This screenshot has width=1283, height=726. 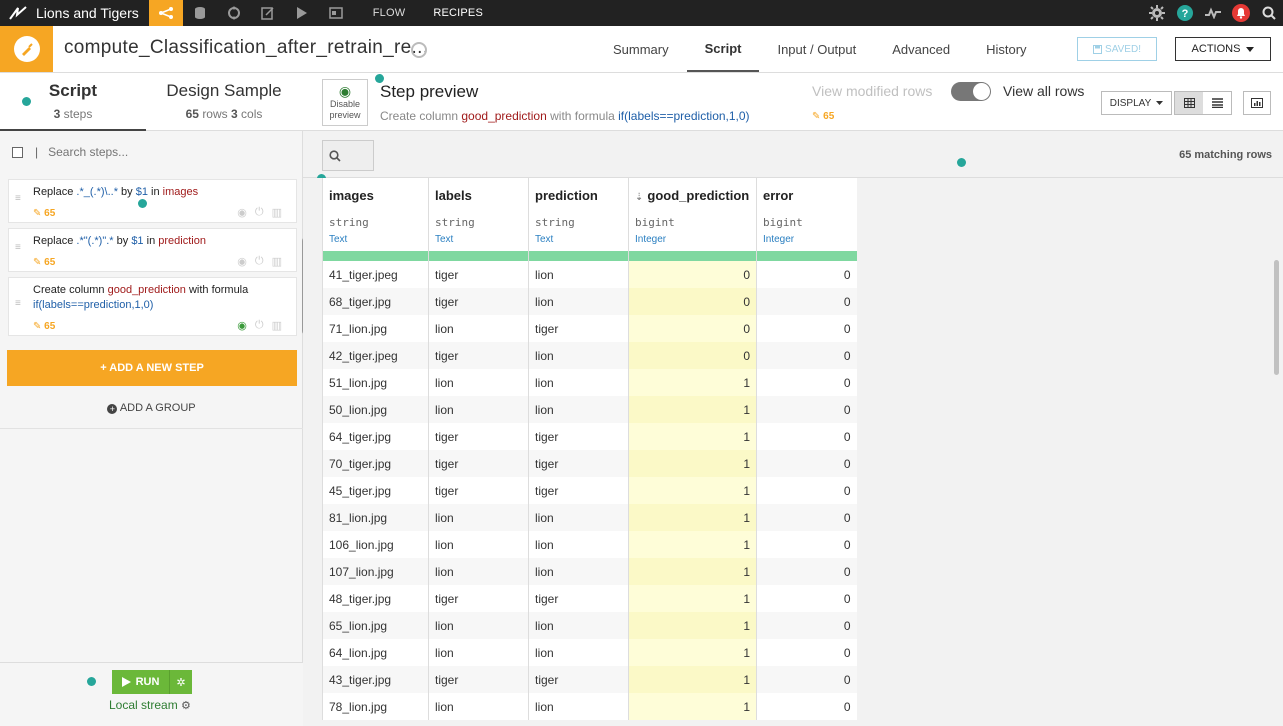 I want to click on column-header-images: images, so click(x=375, y=195).